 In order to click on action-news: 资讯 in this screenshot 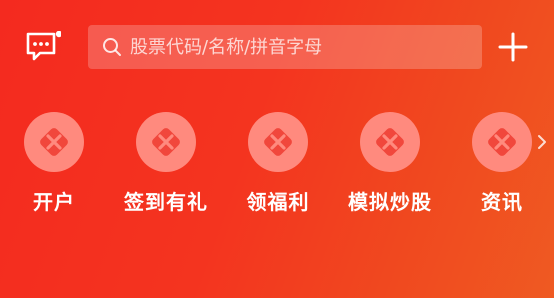, I will do `click(500, 167)`.